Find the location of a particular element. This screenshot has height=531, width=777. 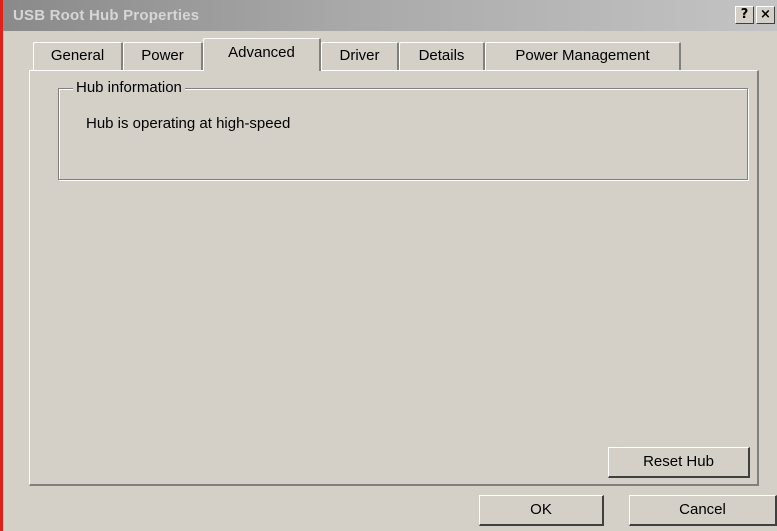

hub-status-text: Hub is operating at high-speed is located at coordinates (188, 123).